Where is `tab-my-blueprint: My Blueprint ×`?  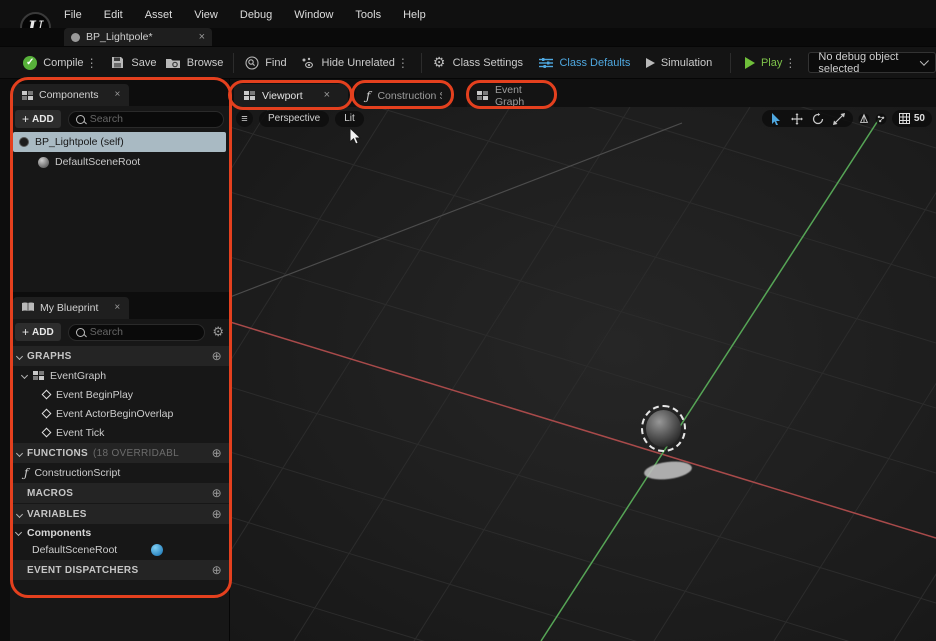 tab-my-blueprint: My Blueprint × is located at coordinates (71, 308).